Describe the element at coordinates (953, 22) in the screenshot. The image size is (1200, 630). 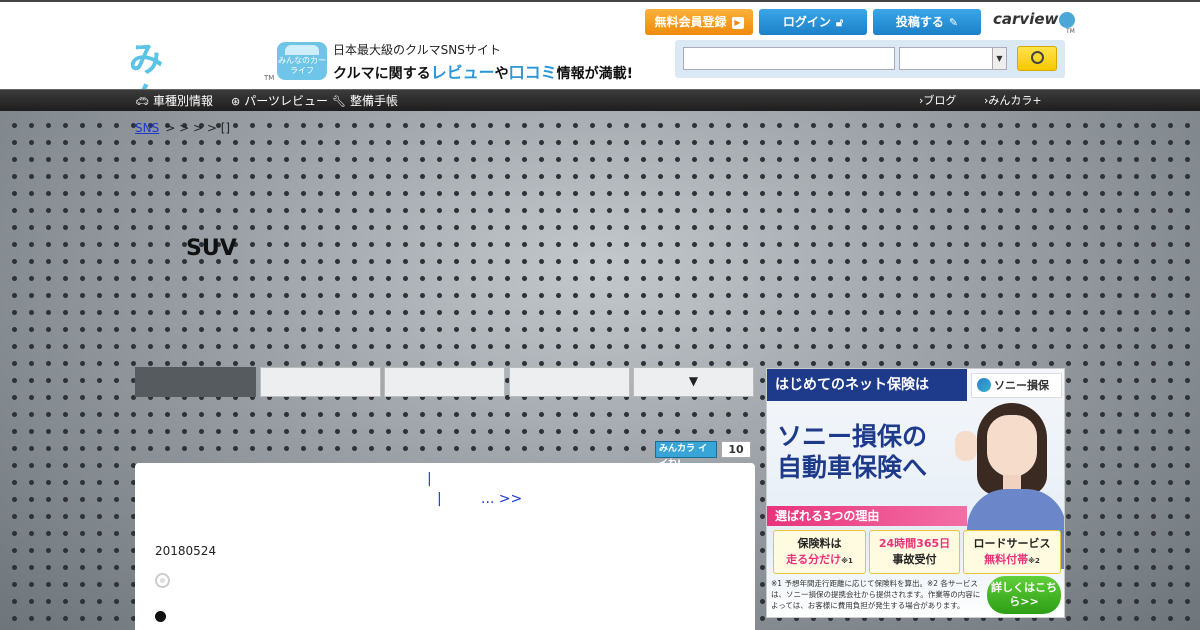
I see `pen-icon: ✎` at that location.